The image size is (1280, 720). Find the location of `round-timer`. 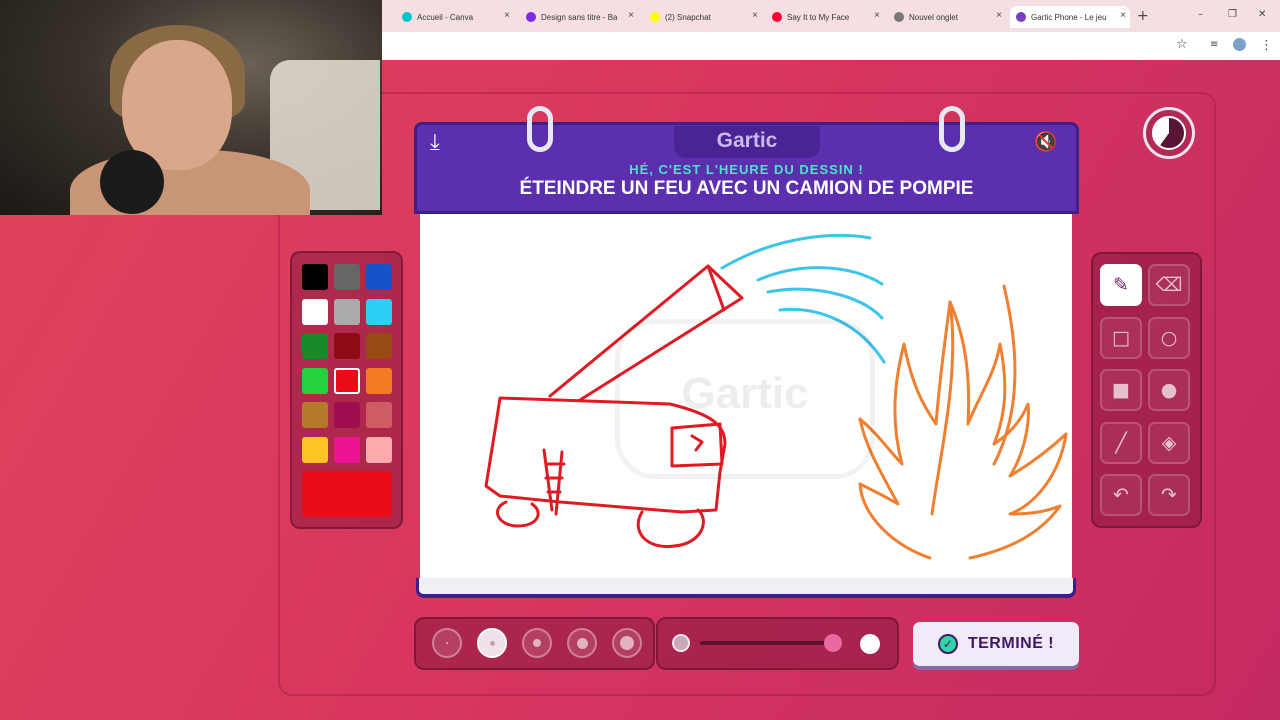

round-timer is located at coordinates (1169, 133).